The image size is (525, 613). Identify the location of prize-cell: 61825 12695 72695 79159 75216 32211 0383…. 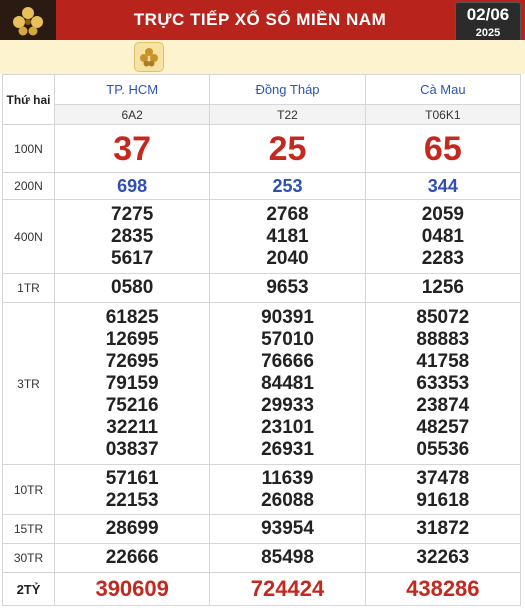
(132, 383).